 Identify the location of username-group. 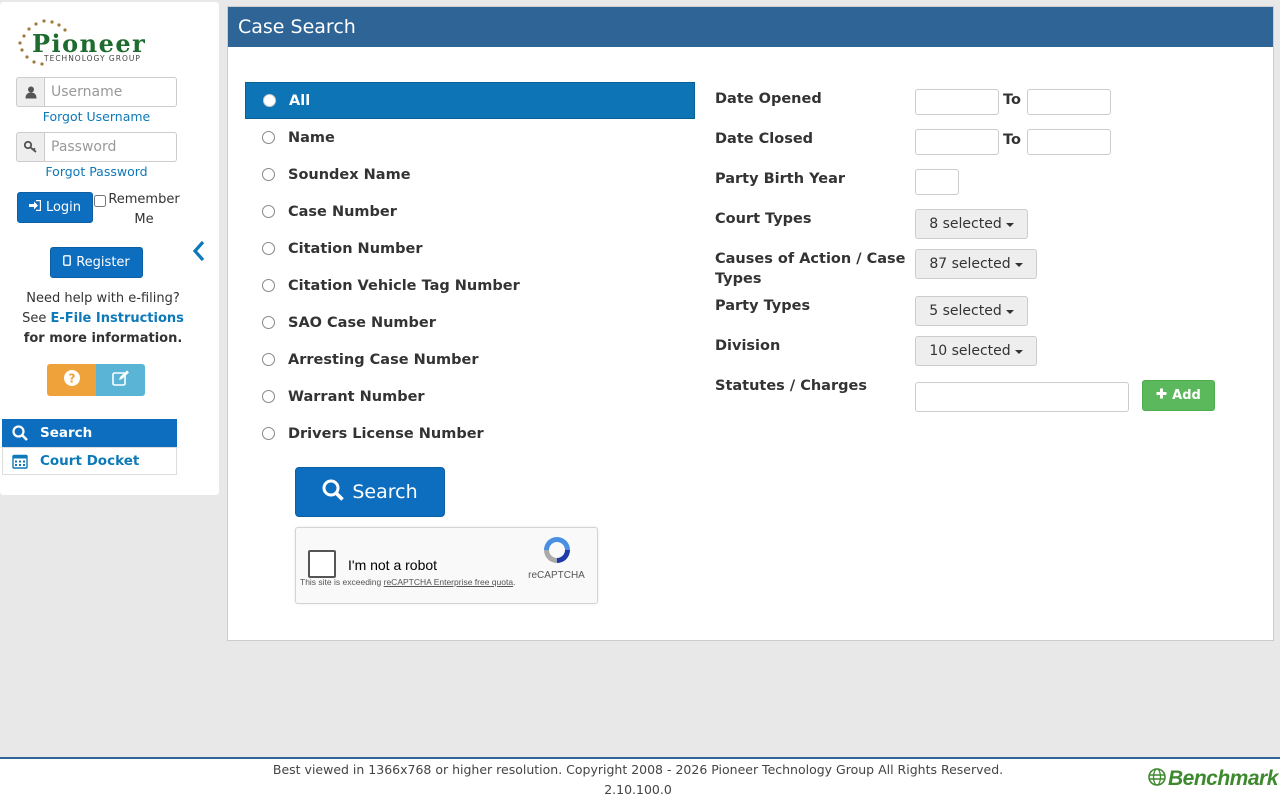
(96, 92).